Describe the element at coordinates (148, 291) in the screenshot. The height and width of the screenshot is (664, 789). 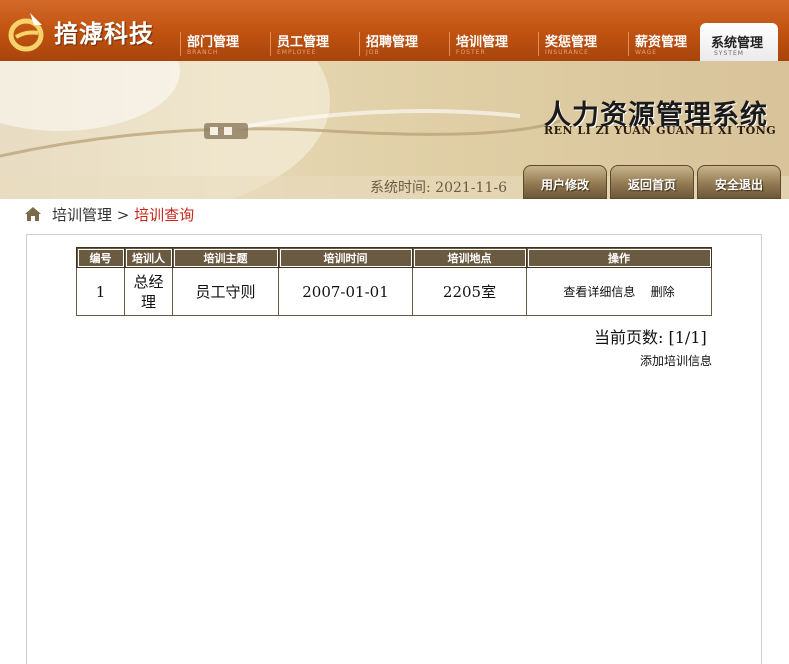
I see `cell-person: 总经理` at that location.